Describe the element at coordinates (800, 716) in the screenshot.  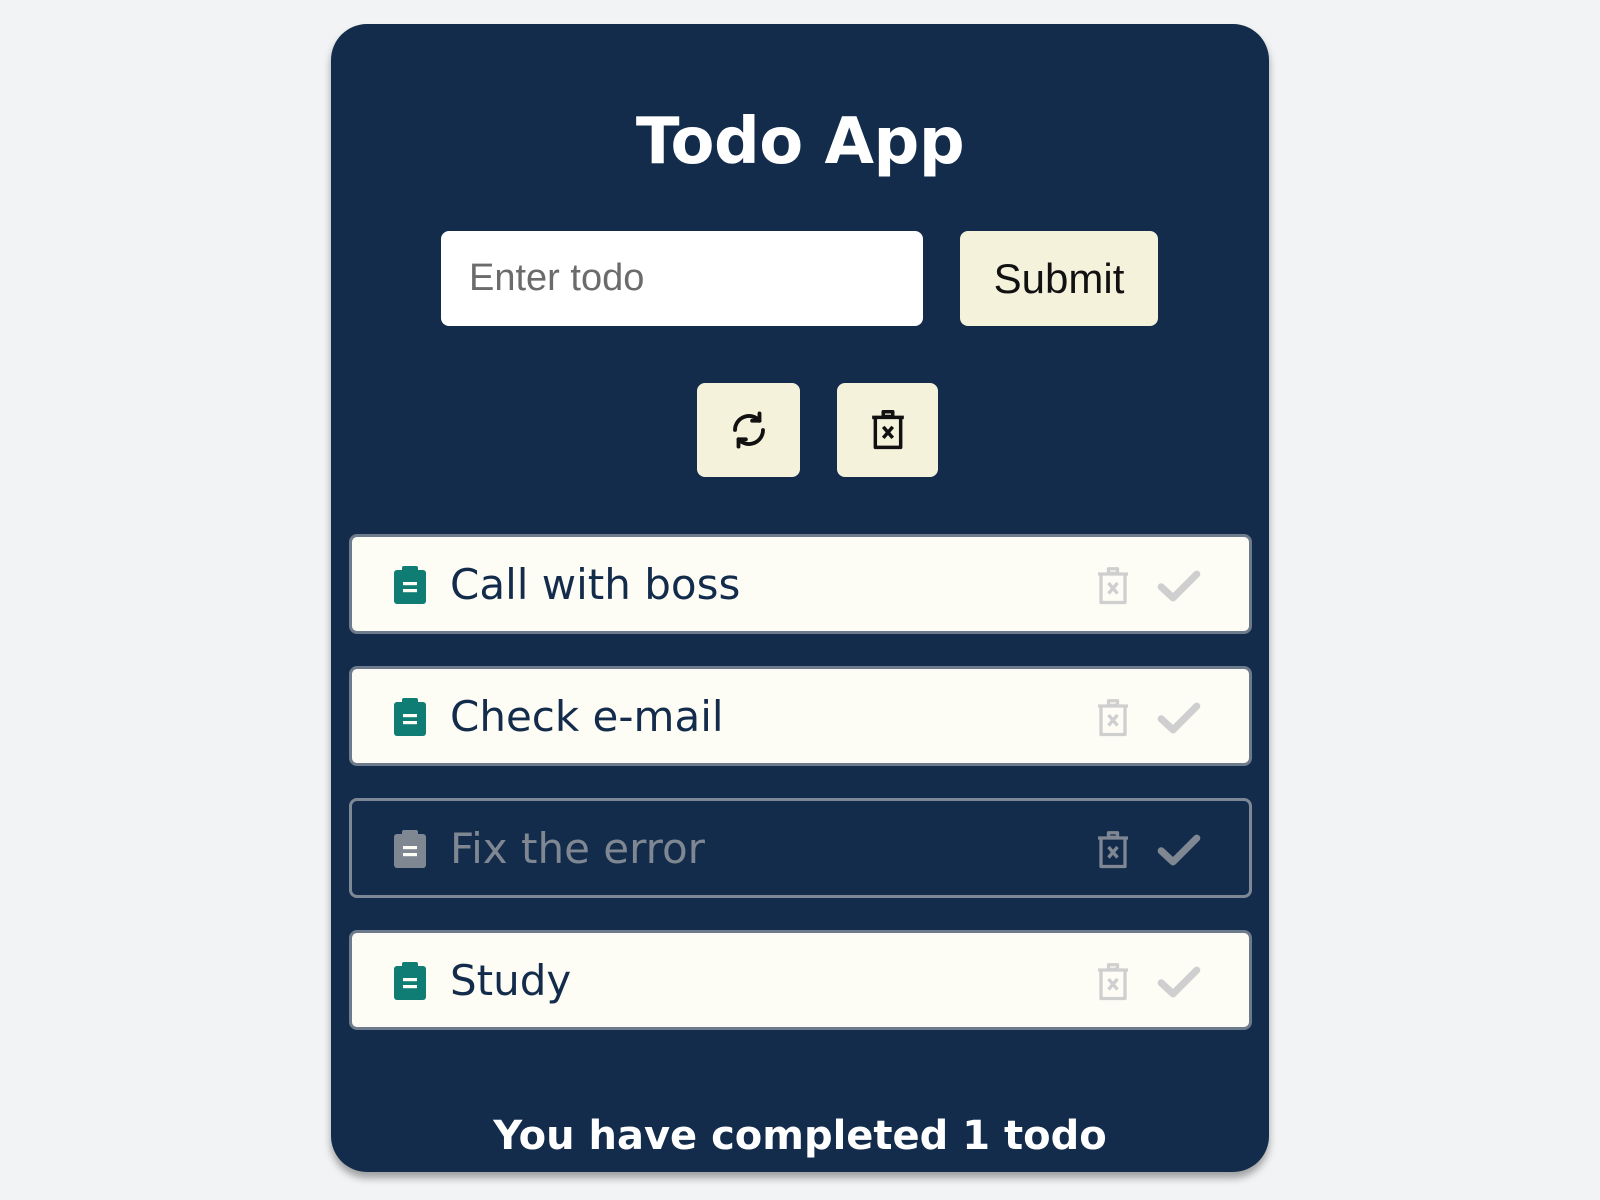
I see `todo-item: Check e-mail` at that location.